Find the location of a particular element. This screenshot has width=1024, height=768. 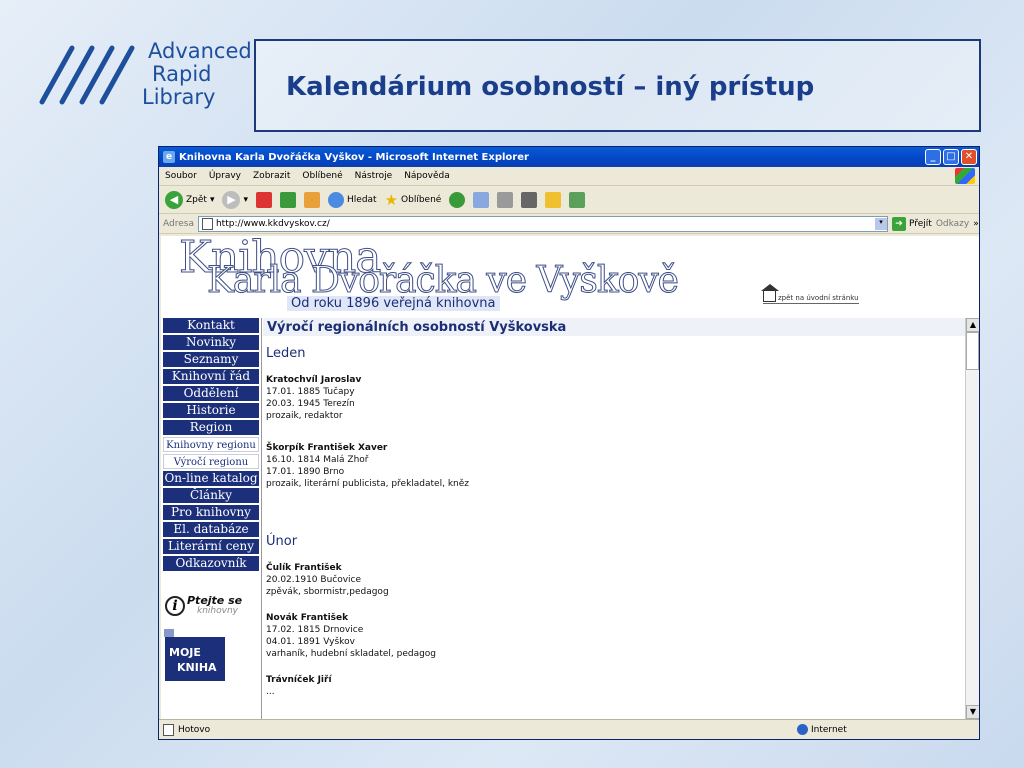

menu-nastroje: Nástroje is located at coordinates (374, 176).